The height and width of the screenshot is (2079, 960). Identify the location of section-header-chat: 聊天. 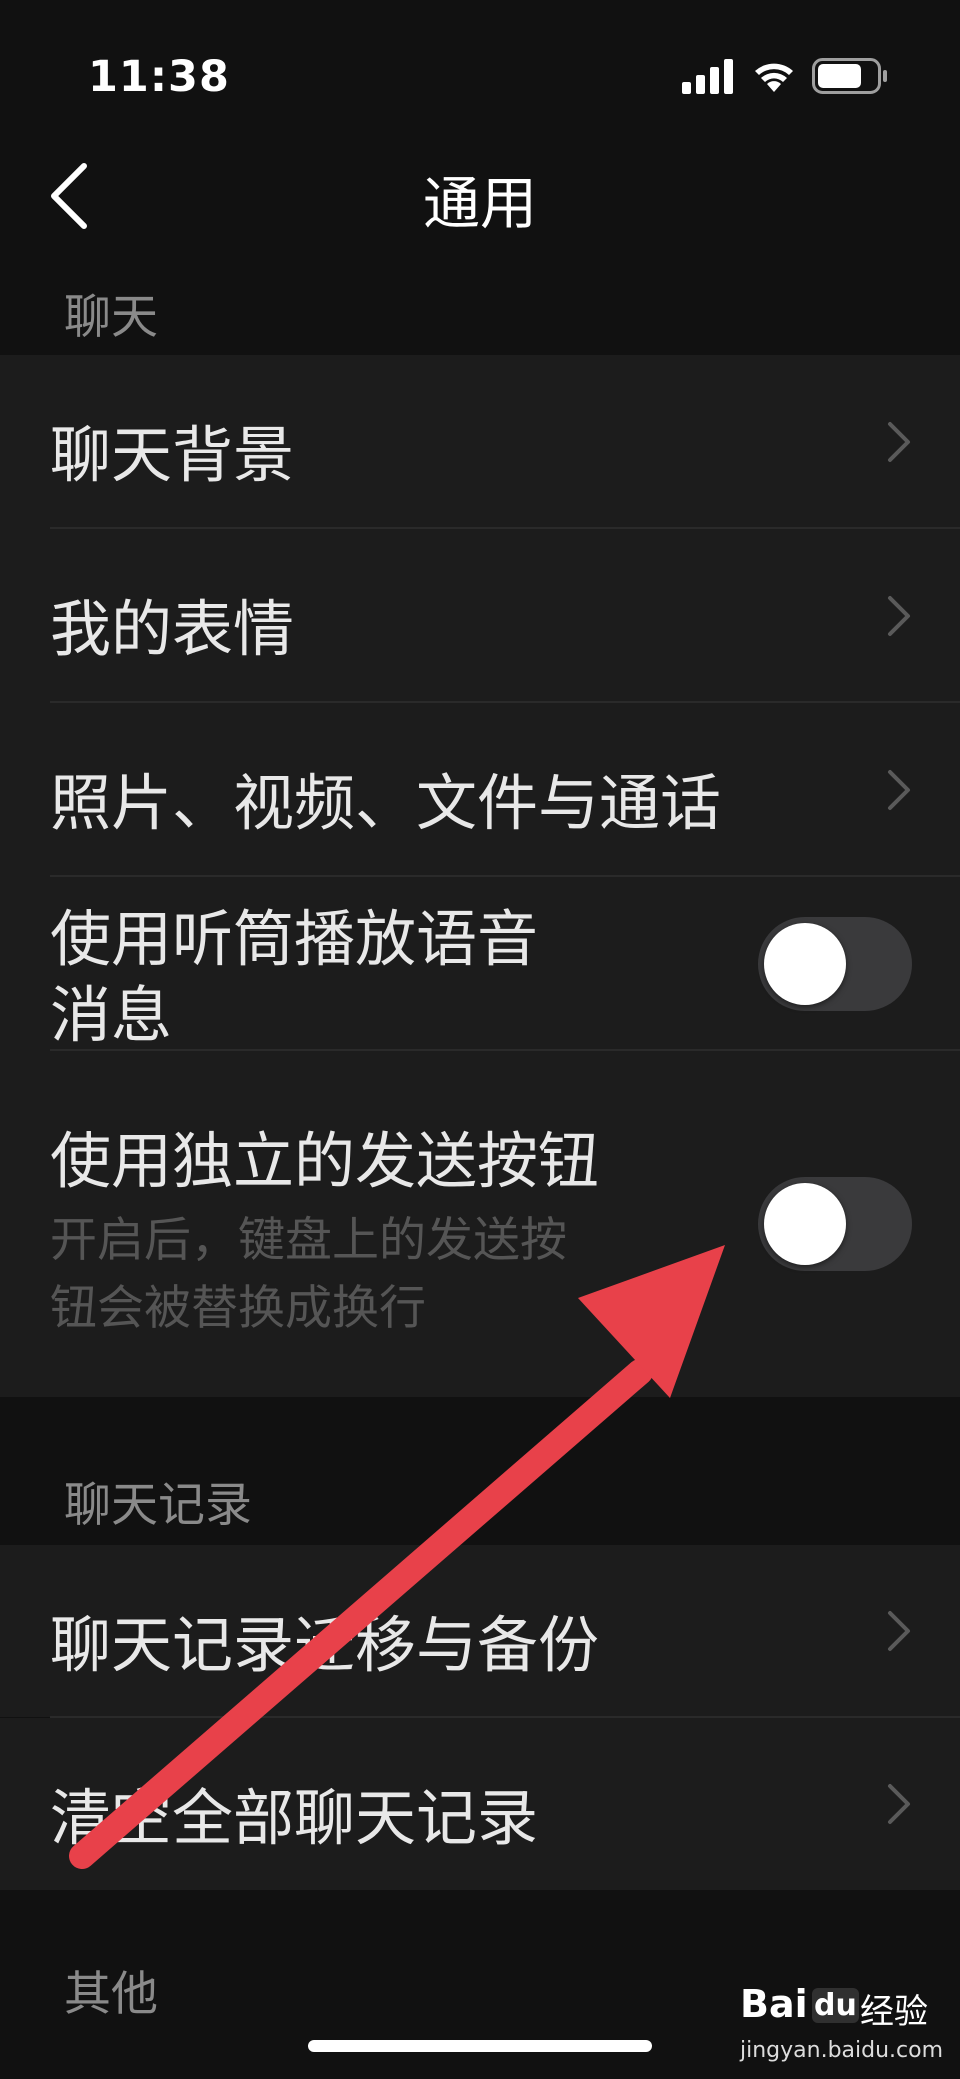
(111, 317).